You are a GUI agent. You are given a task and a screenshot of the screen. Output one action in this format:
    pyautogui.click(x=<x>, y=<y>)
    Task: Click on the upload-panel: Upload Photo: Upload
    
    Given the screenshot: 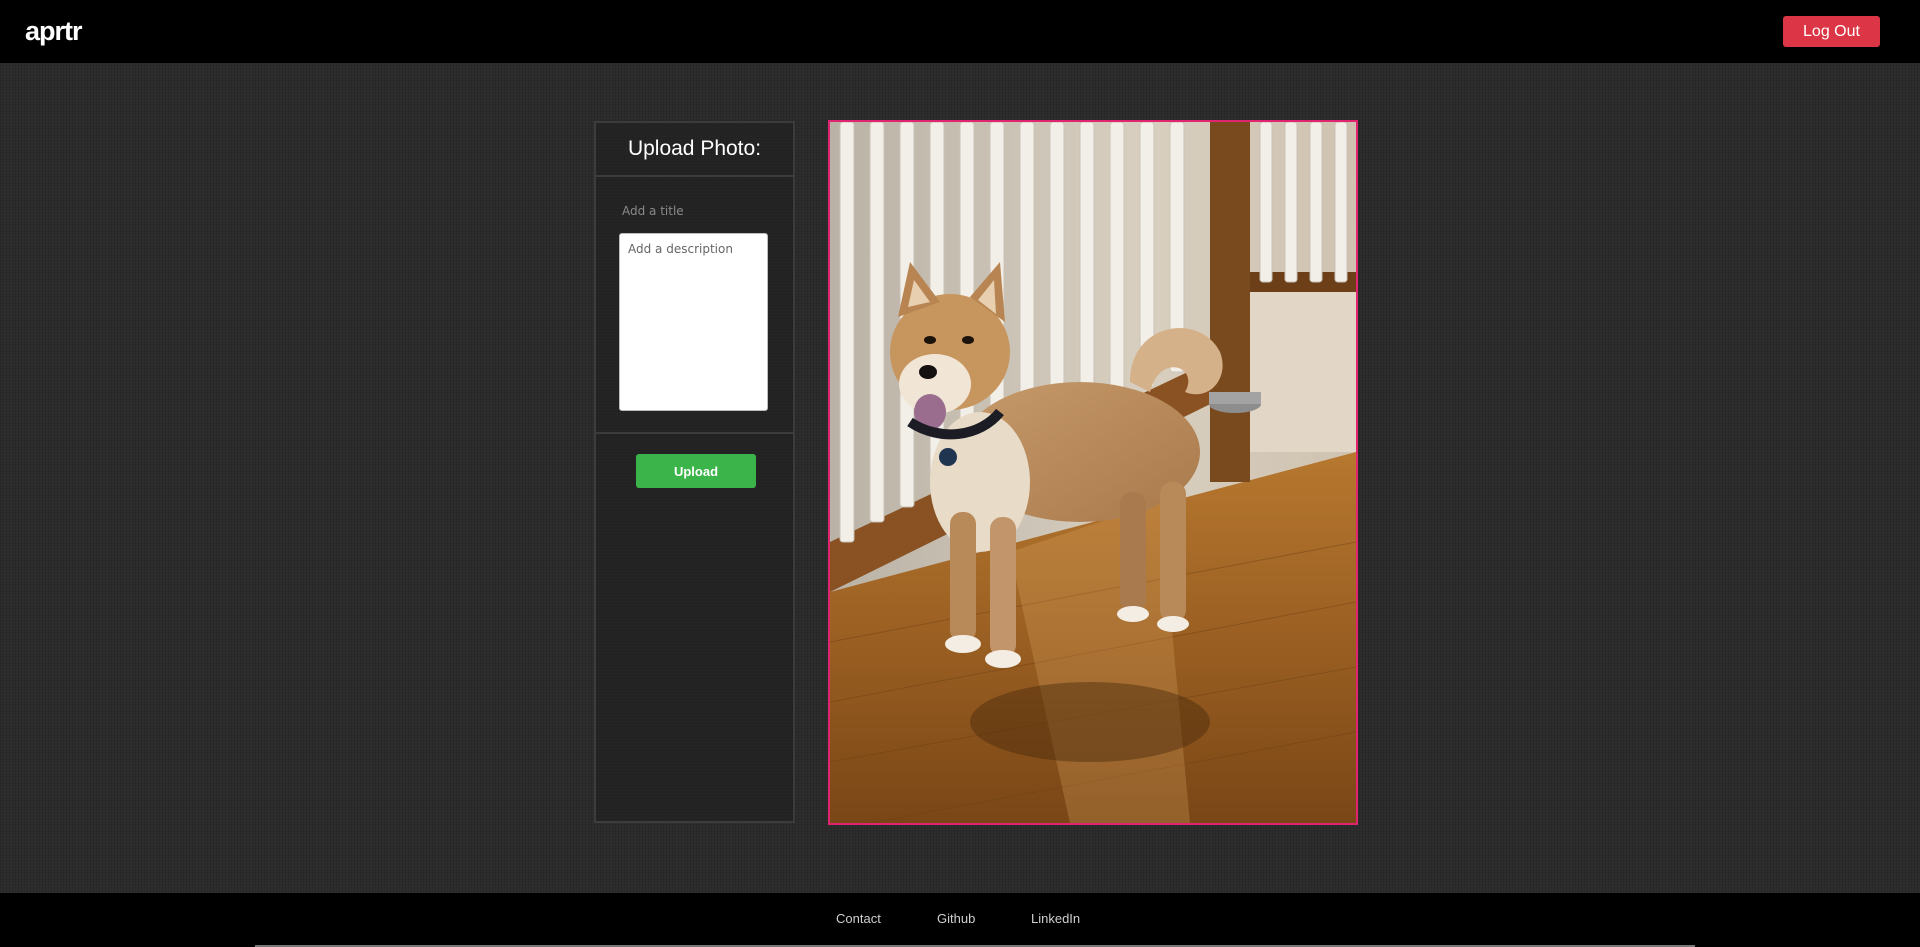 What is the action you would take?
    pyautogui.click(x=694, y=472)
    